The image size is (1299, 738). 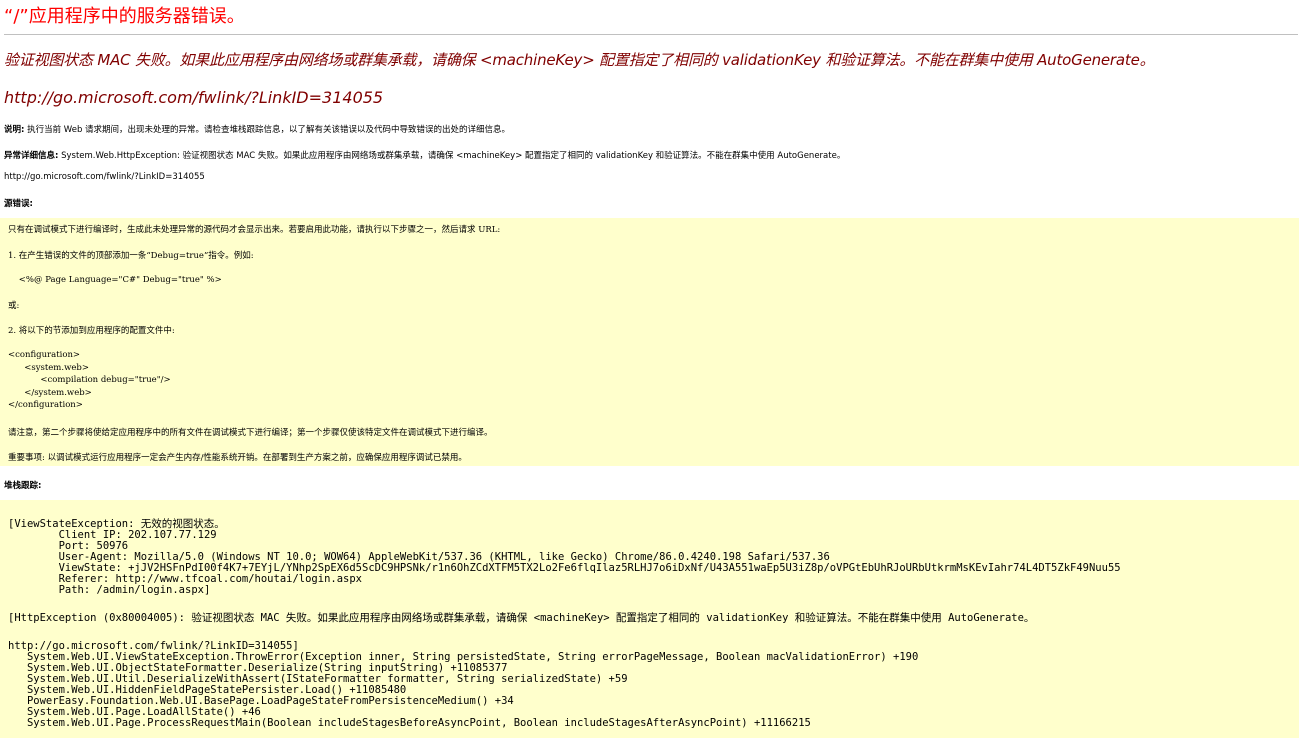 What do you see at coordinates (124, 16) in the screenshot?
I see `page-title: “/”应用程序中的服务器错误。` at bounding box center [124, 16].